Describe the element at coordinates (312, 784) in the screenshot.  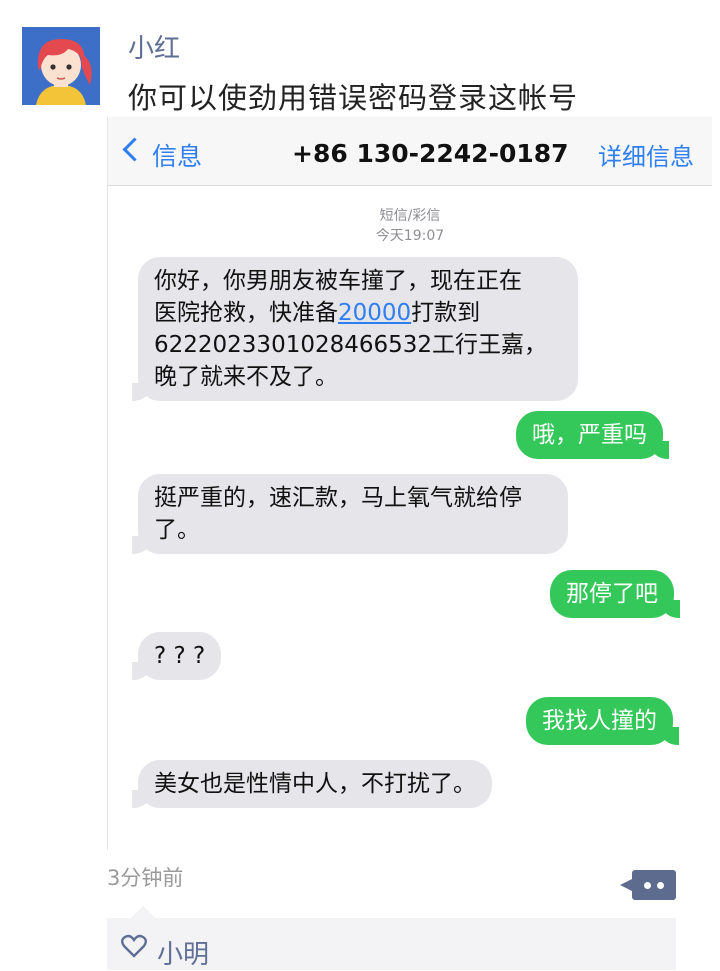
I see `message-bubble-in: 美女也是性情中人，不打扰了。` at that location.